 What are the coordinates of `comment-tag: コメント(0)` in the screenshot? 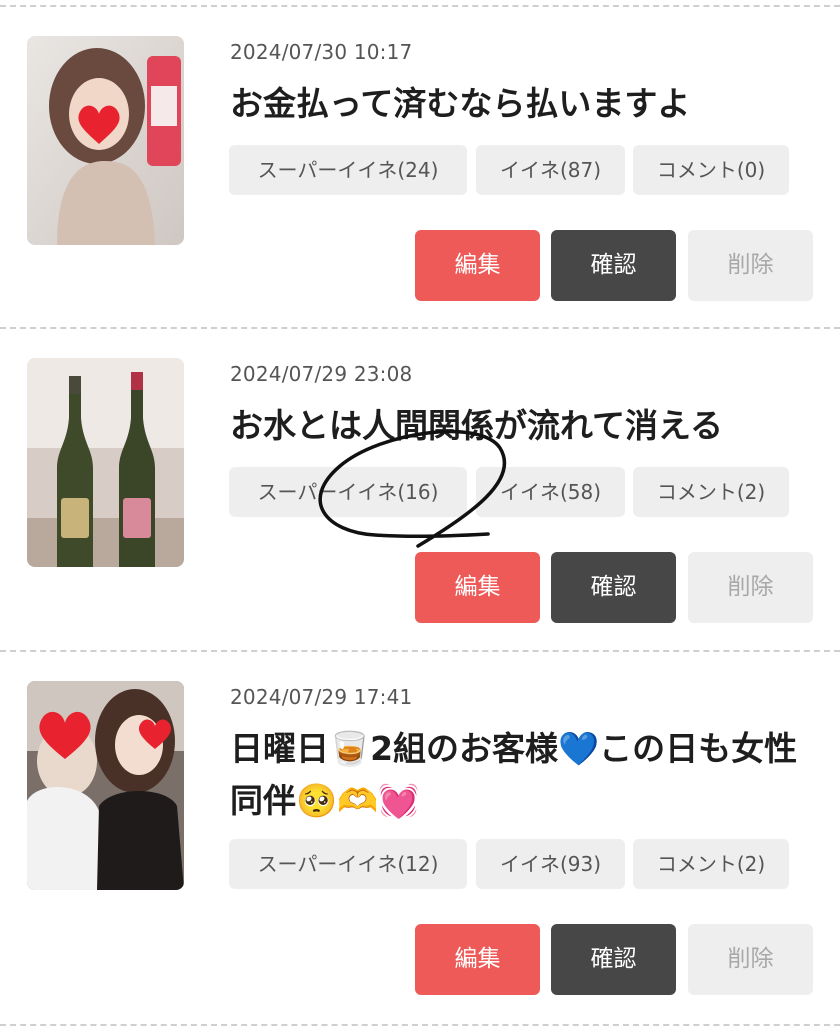 It's located at (711, 170).